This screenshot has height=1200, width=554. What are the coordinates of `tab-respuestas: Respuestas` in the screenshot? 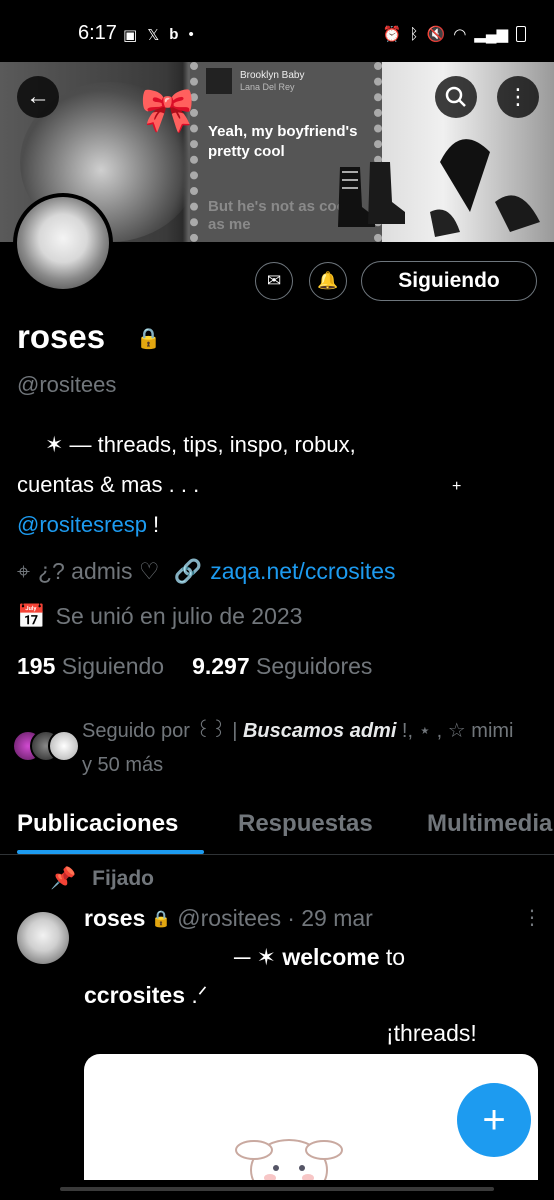 It's located at (305, 824).